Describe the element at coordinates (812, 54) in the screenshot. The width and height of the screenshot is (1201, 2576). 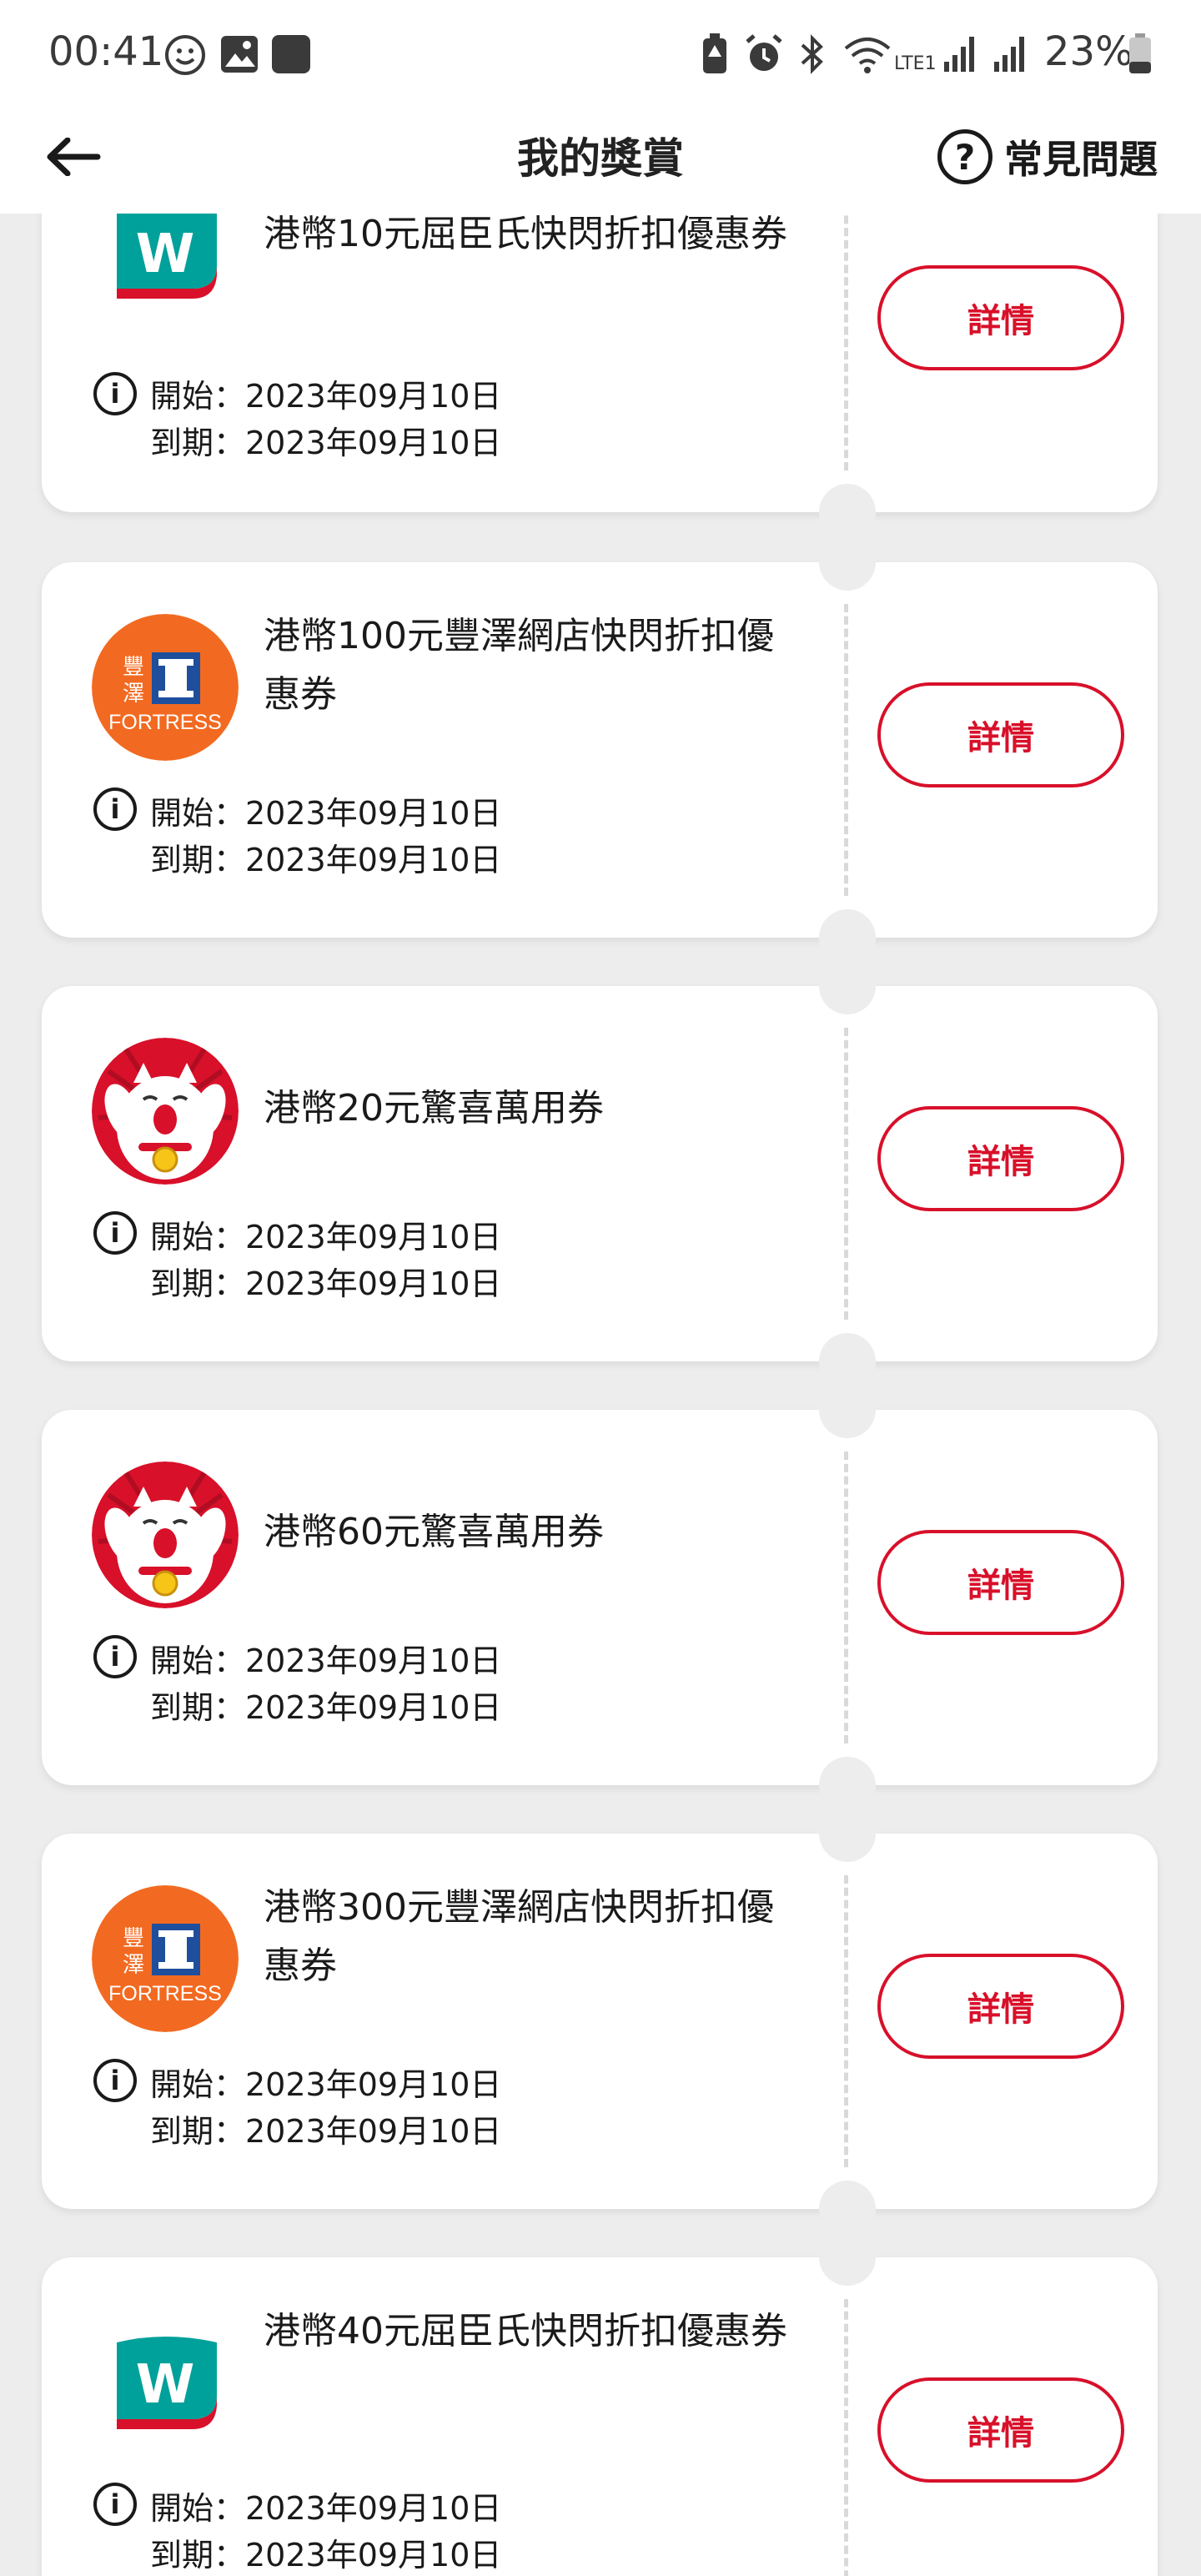
I see `bluetooth-icon` at that location.